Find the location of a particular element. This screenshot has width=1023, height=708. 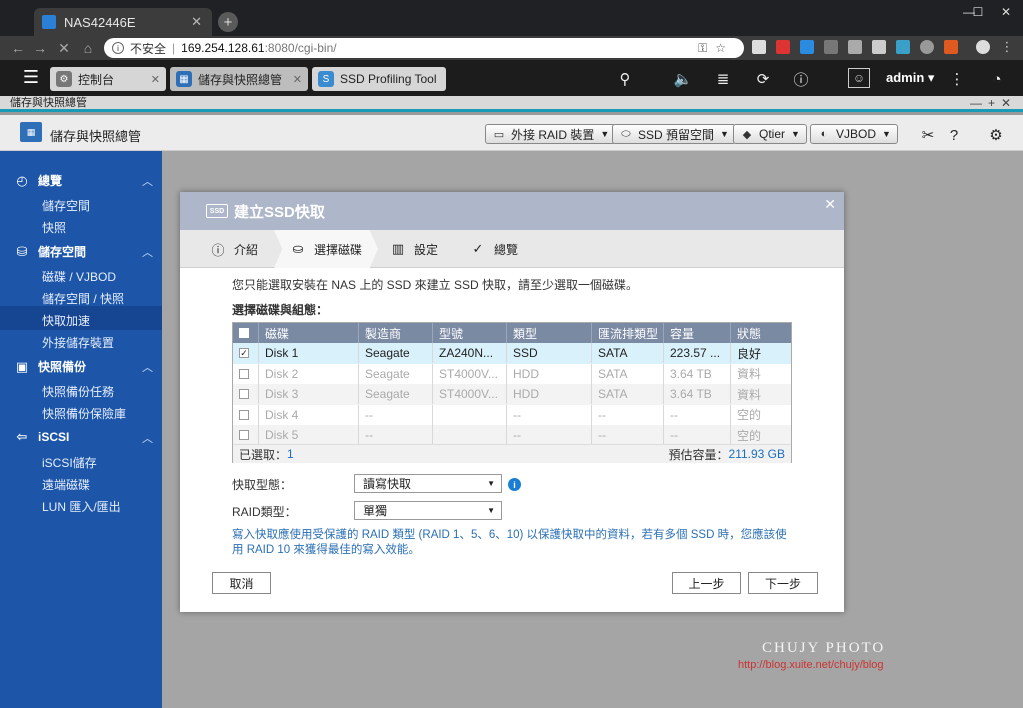

tab-ssd-profiling: S SSD Profiling Tool is located at coordinates (379, 79).